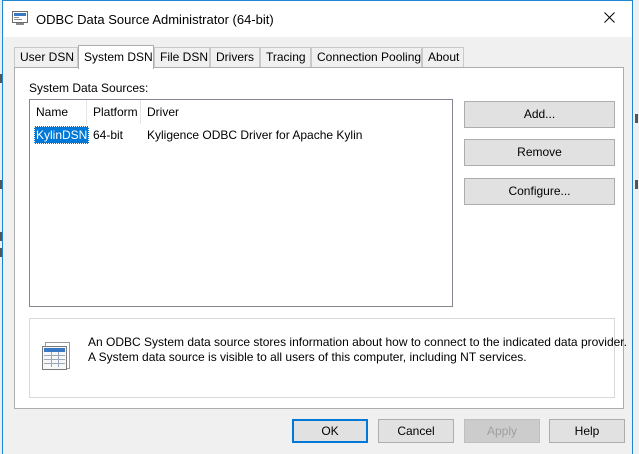  What do you see at coordinates (114, 112) in the screenshot?
I see `column-header-platform: Platform` at bounding box center [114, 112].